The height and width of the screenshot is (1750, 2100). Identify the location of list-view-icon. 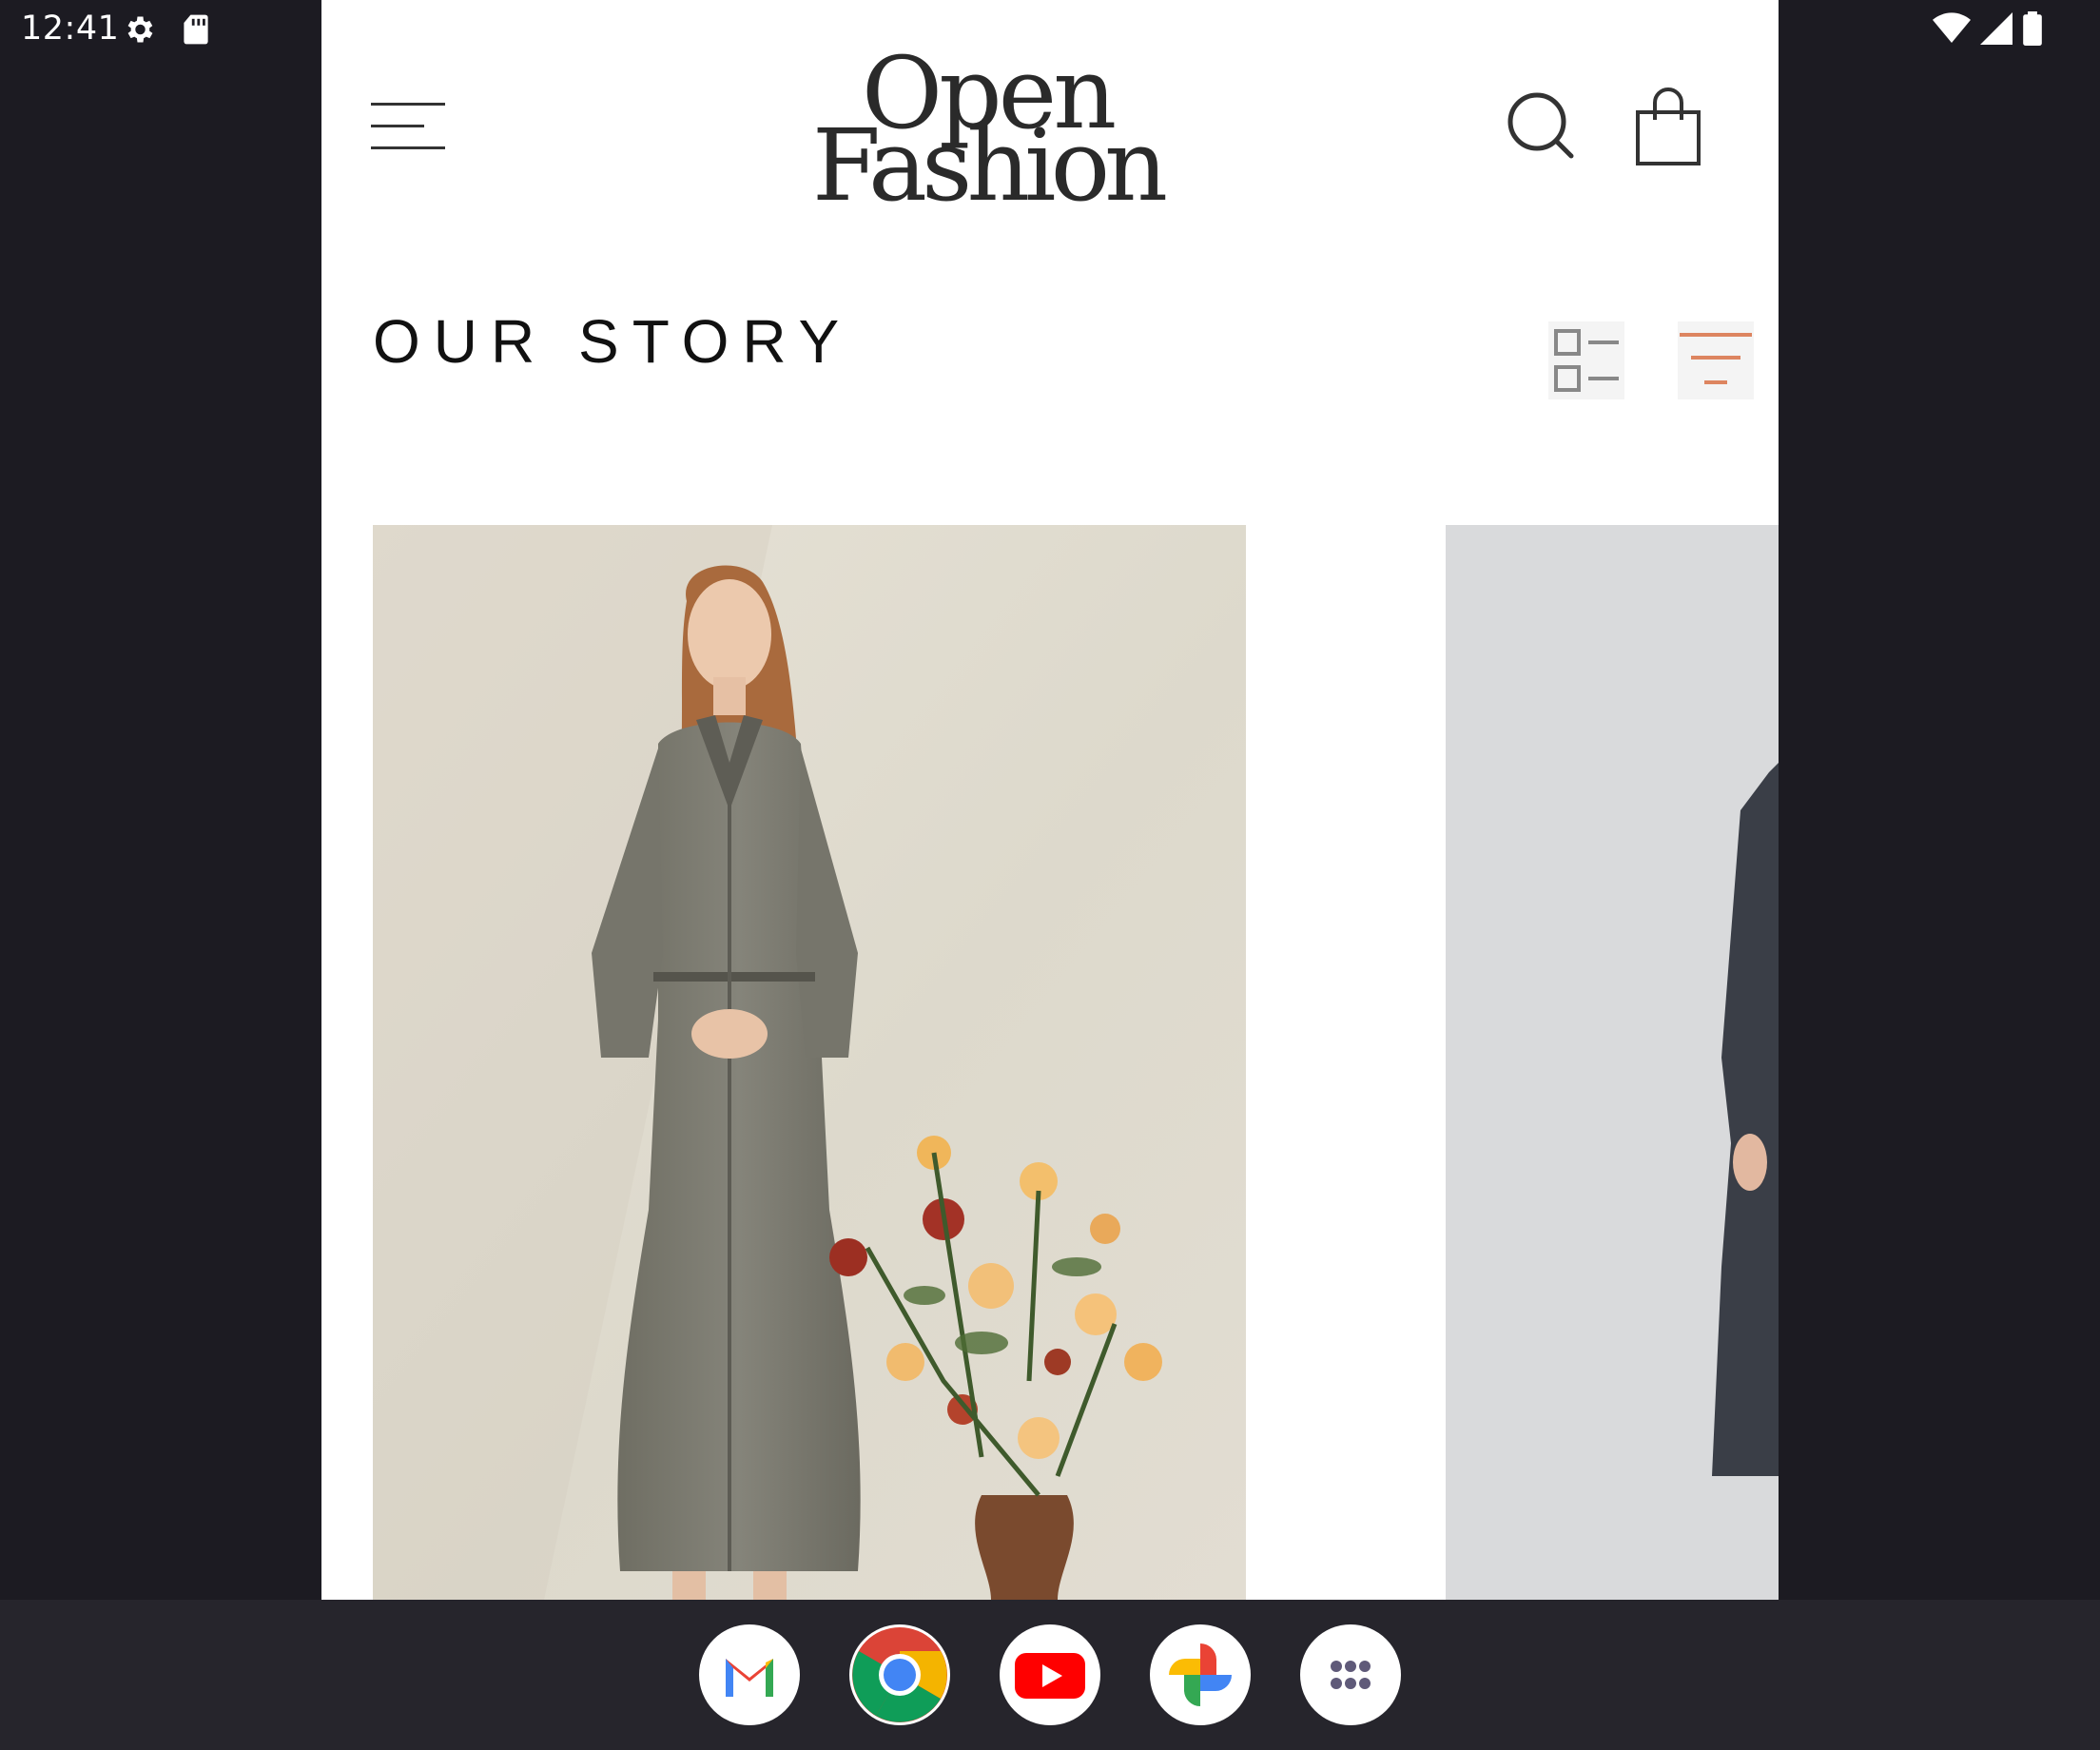
(1586, 360).